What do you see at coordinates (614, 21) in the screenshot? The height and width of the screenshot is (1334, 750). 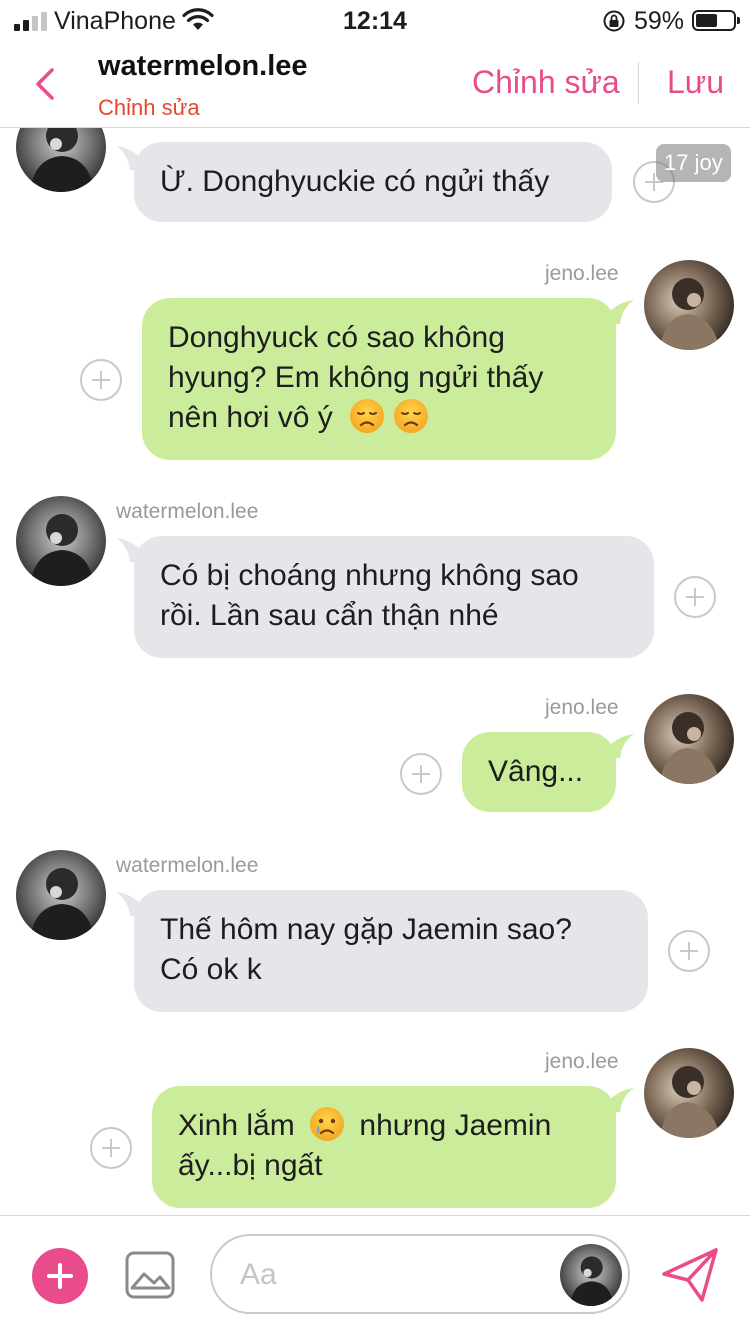 I see `orientation-lock-icon` at bounding box center [614, 21].